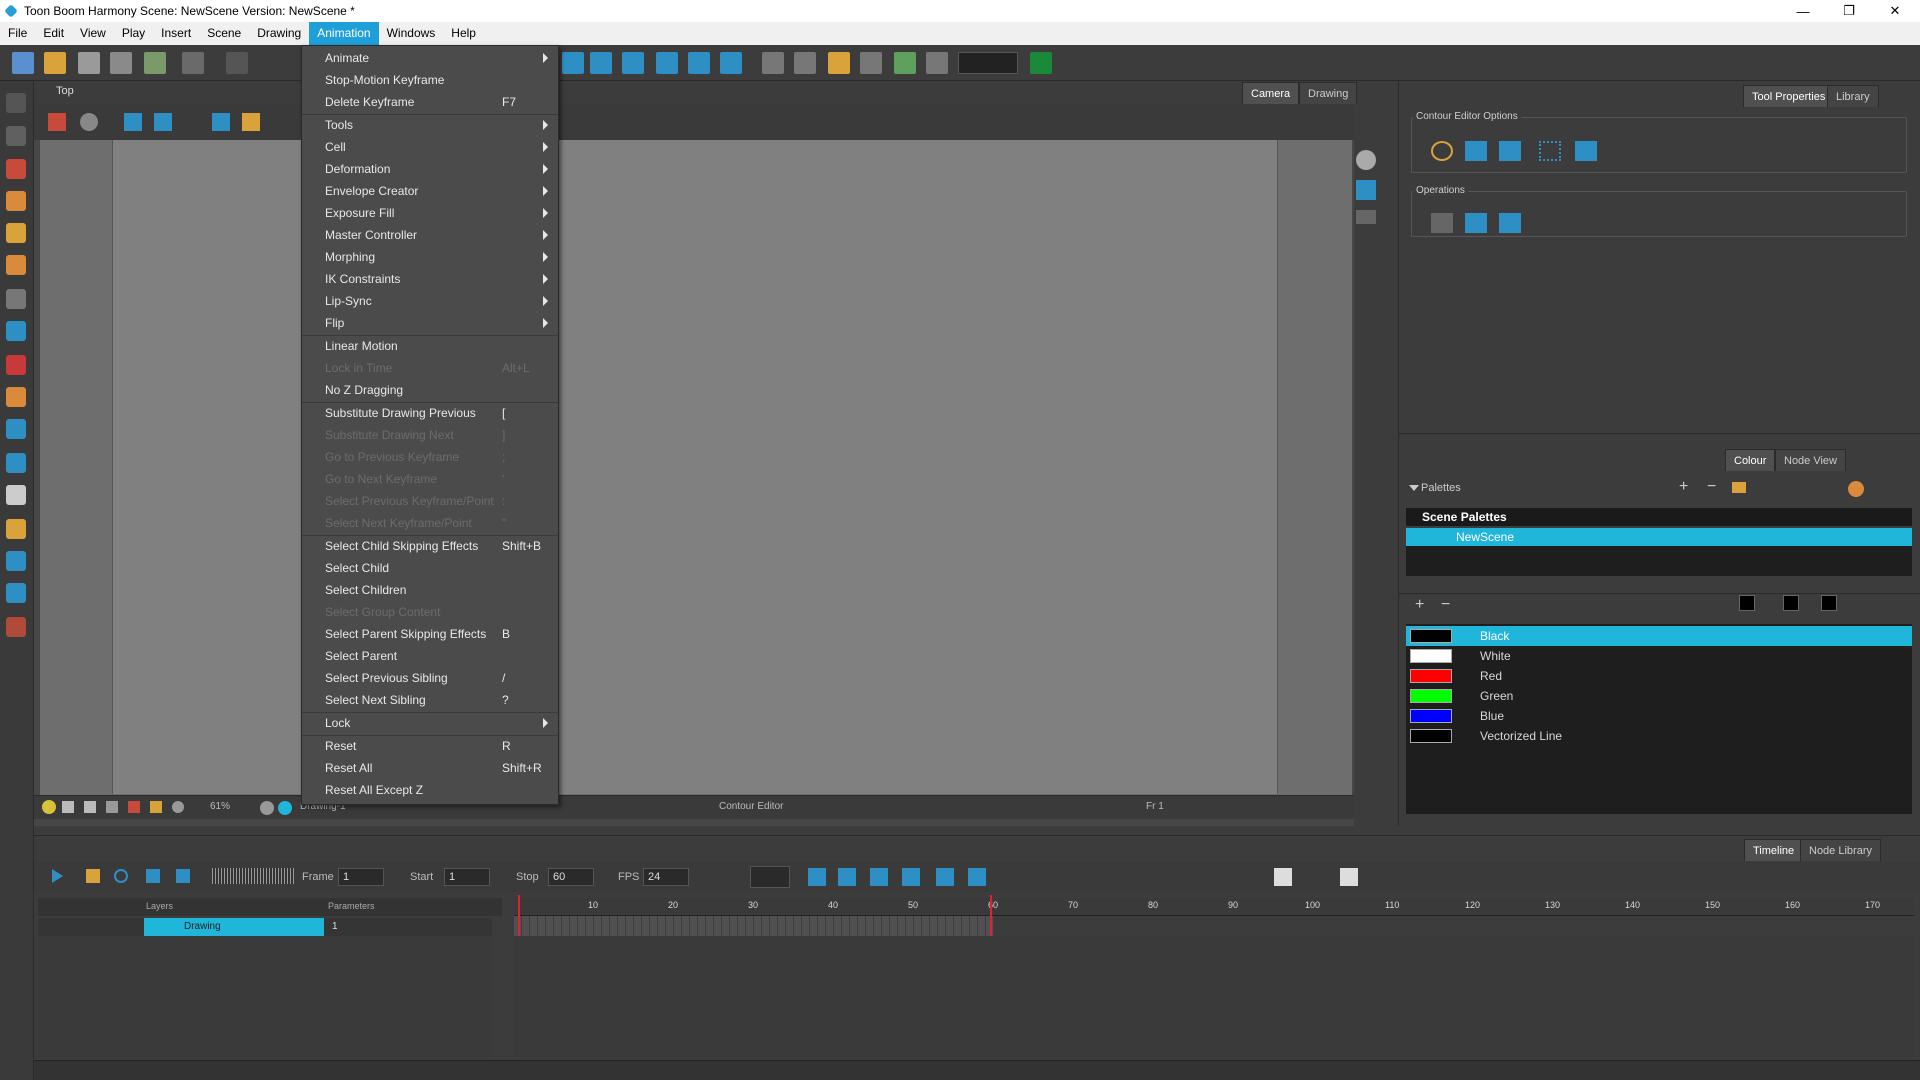 The image size is (1920, 1080). What do you see at coordinates (16, 365) in the screenshot?
I see `paint-tool-icon` at bounding box center [16, 365].